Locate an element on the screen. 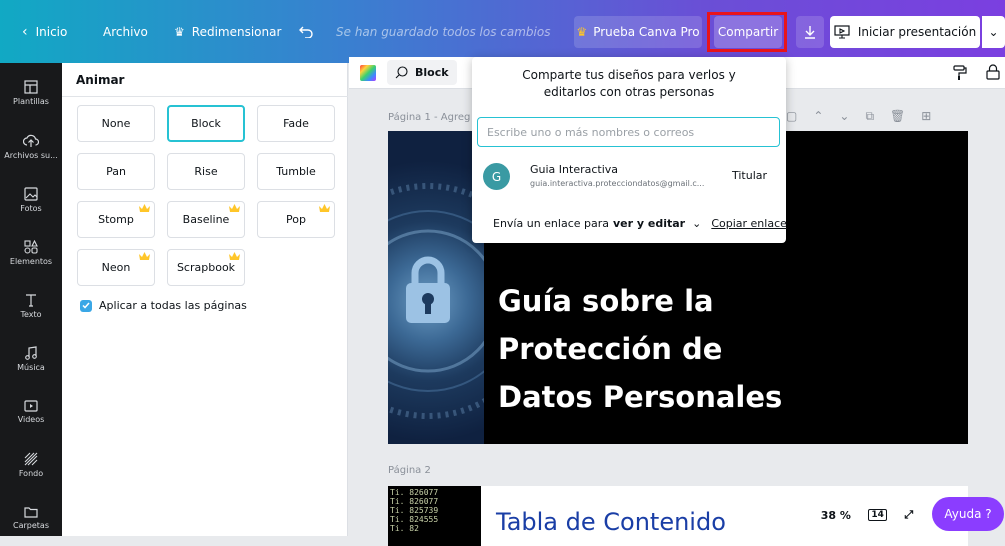  link-mode-dropdown: ver y editar ⌄ is located at coordinates (657, 223).